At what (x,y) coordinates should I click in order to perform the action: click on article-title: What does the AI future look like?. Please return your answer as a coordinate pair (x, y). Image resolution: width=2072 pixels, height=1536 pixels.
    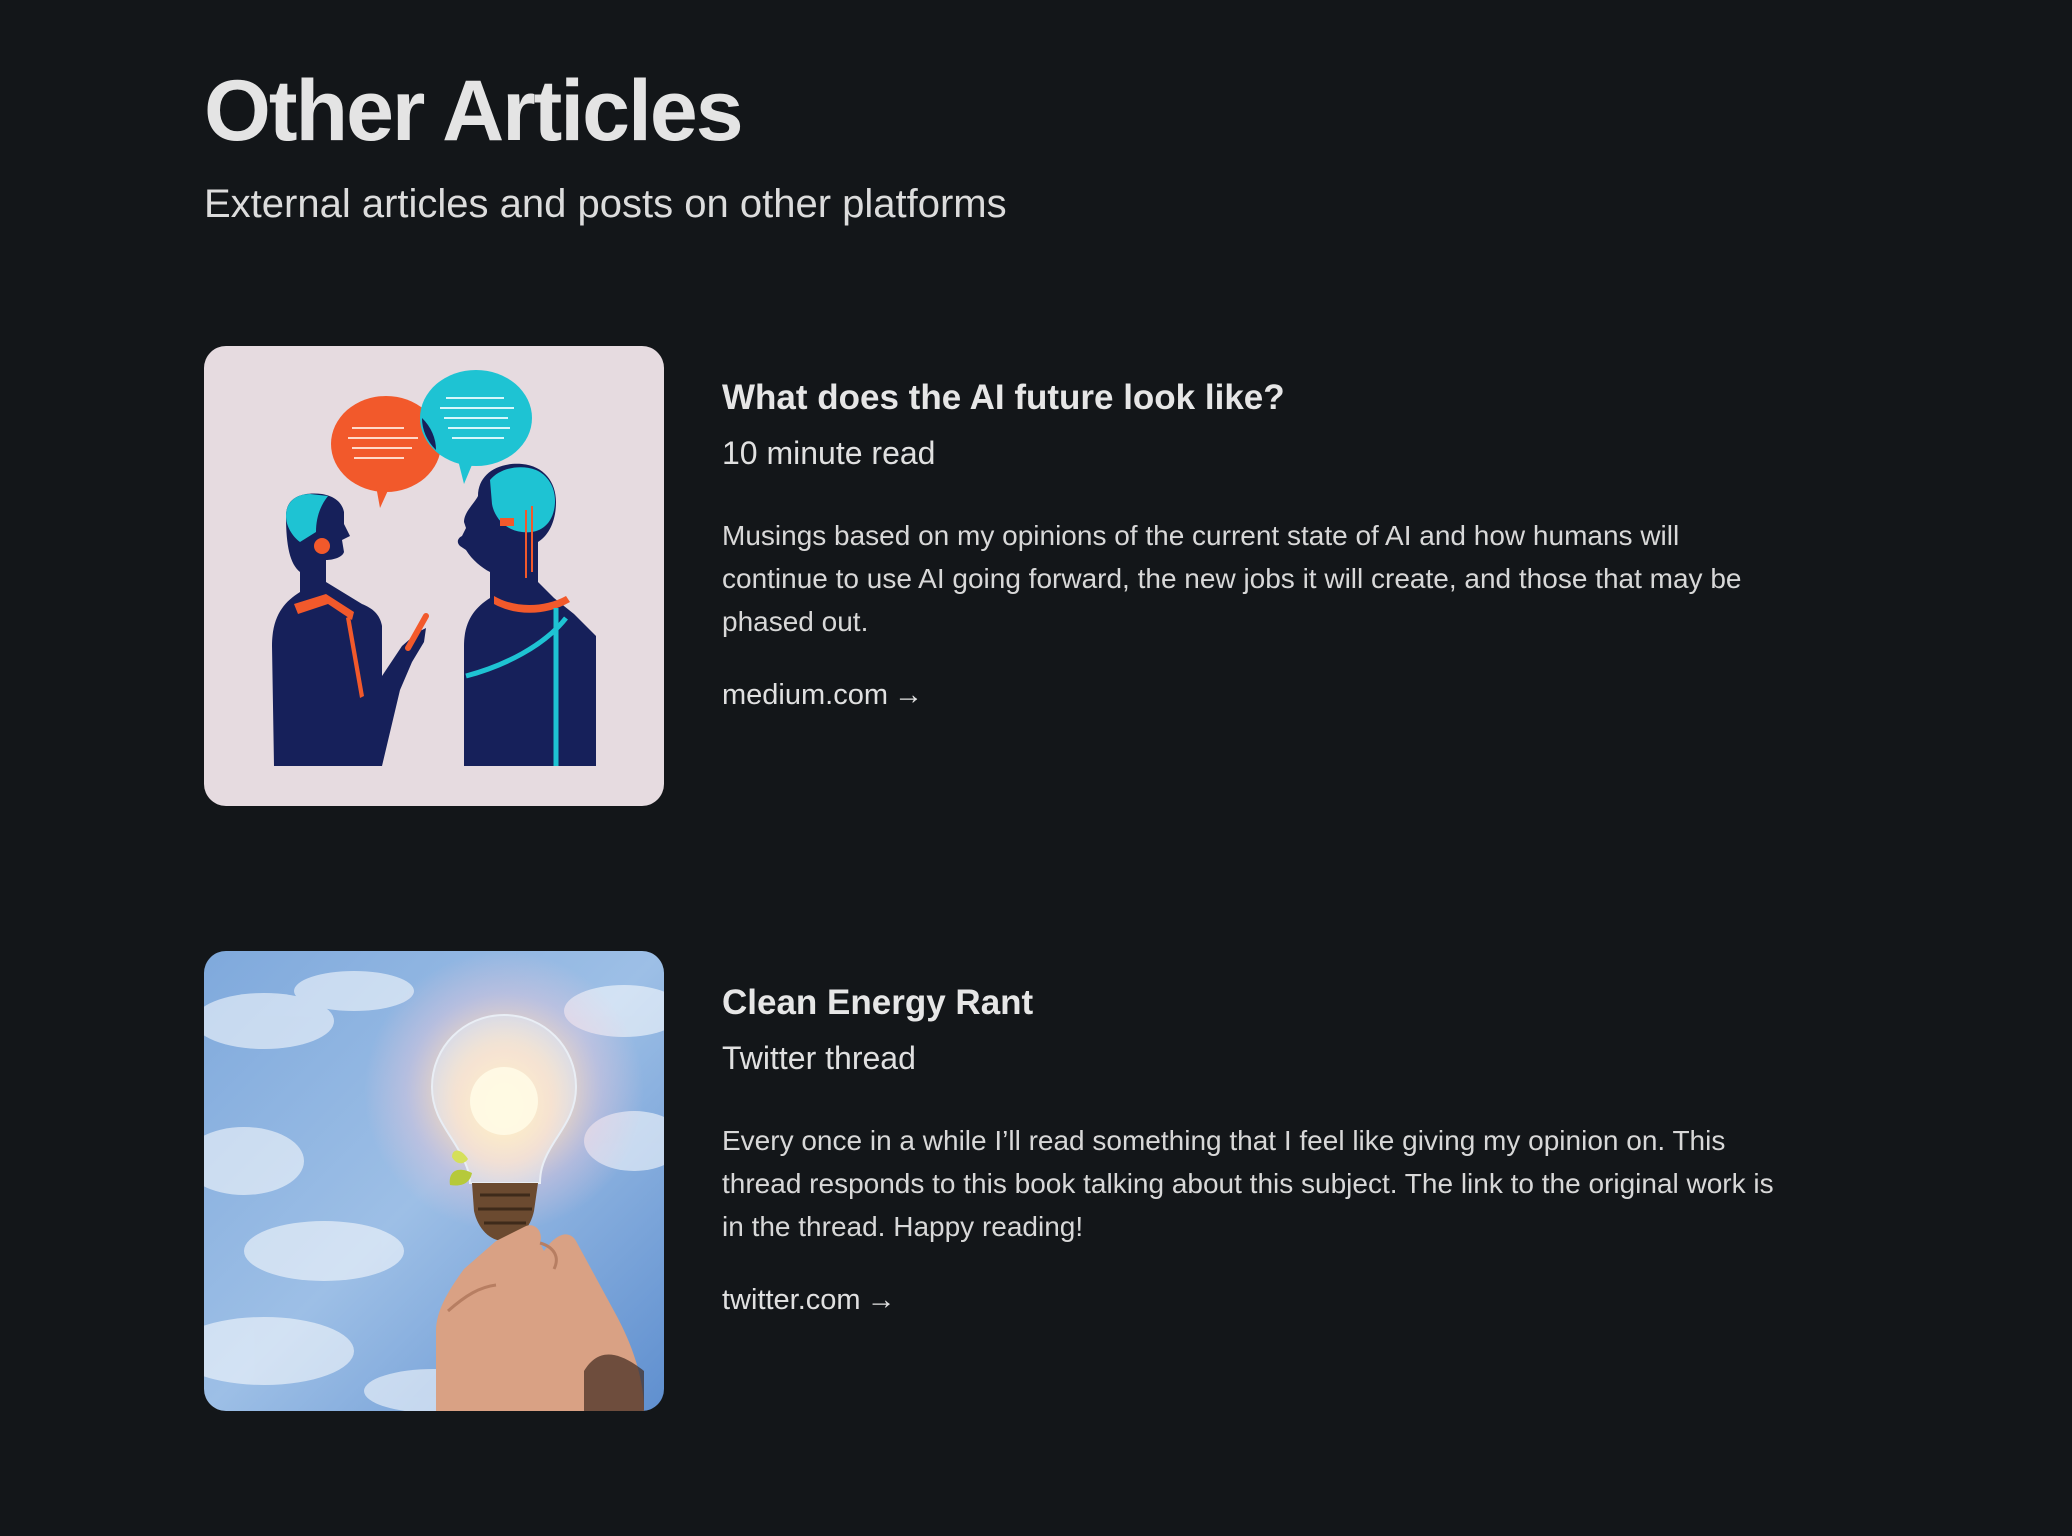
    Looking at the image, I should click on (1003, 398).